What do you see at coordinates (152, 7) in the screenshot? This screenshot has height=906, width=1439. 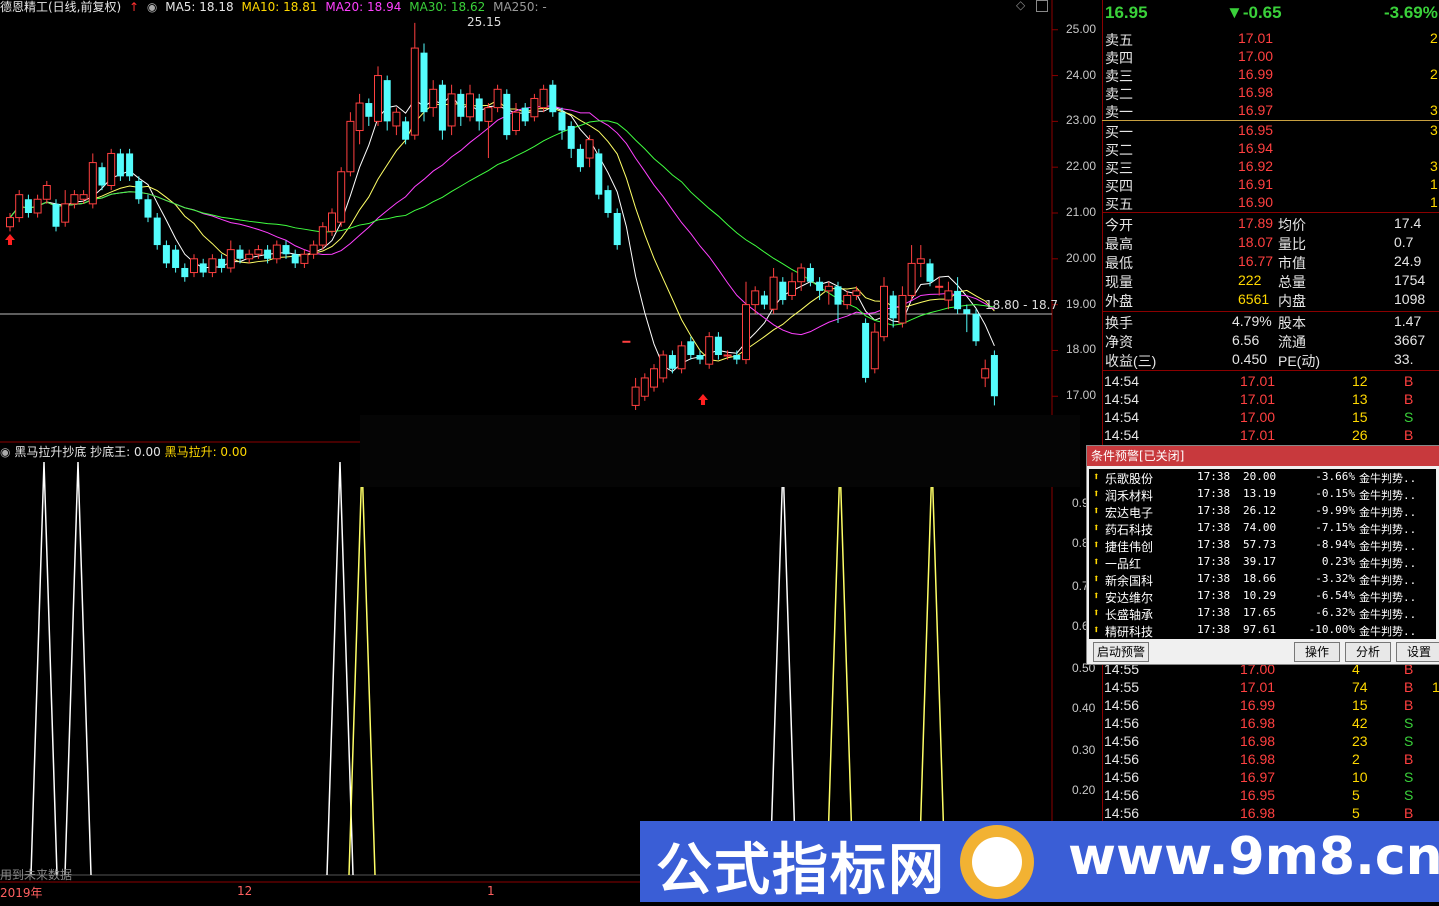 I see `settings-circle-icon: ◉` at bounding box center [152, 7].